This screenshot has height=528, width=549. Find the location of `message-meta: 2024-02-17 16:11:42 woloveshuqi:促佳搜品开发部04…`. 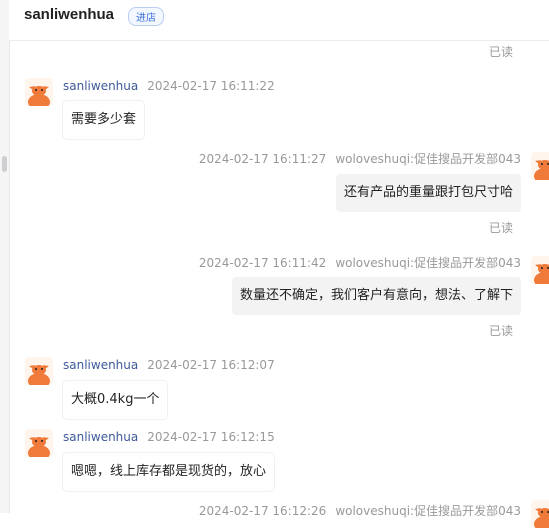

message-meta: 2024-02-17 16:11:42 woloveshuqi:促佳搜品开发部04… is located at coordinates (360, 262).